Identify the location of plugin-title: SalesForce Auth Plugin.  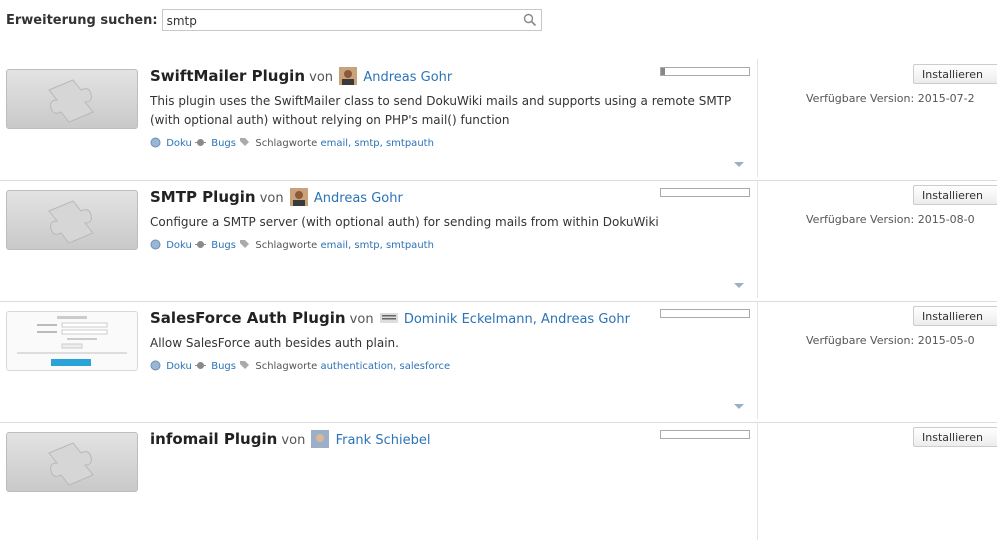
(248, 318).